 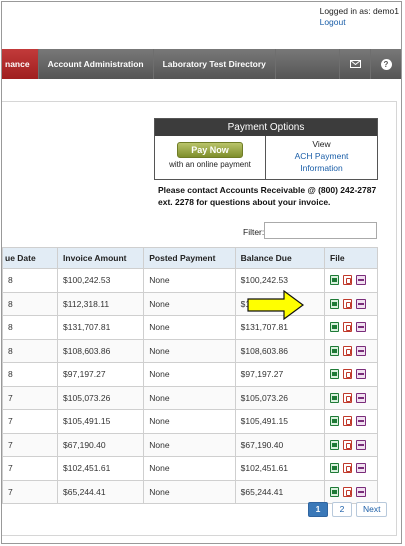 I want to click on pay-now-section: Pay Now with an online payment, so click(x=210, y=157).